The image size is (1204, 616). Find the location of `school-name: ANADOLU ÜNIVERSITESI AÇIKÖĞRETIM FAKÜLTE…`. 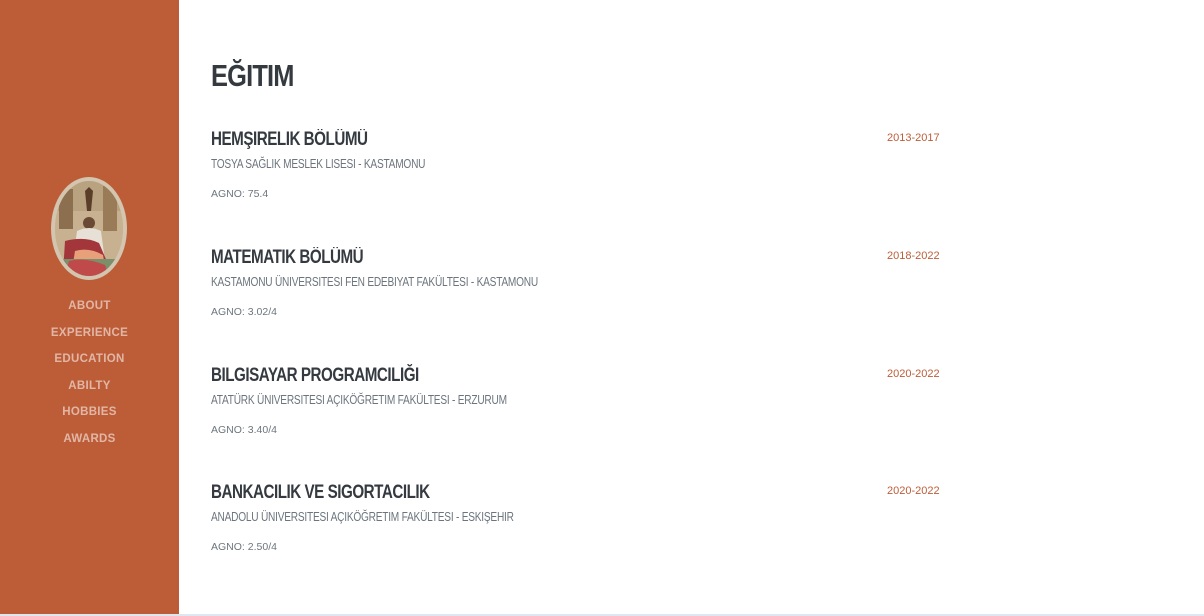

school-name: ANADOLU ÜNIVERSITESI AÇIKÖĞRETIM FAKÜLTE… is located at coordinates (362, 516).